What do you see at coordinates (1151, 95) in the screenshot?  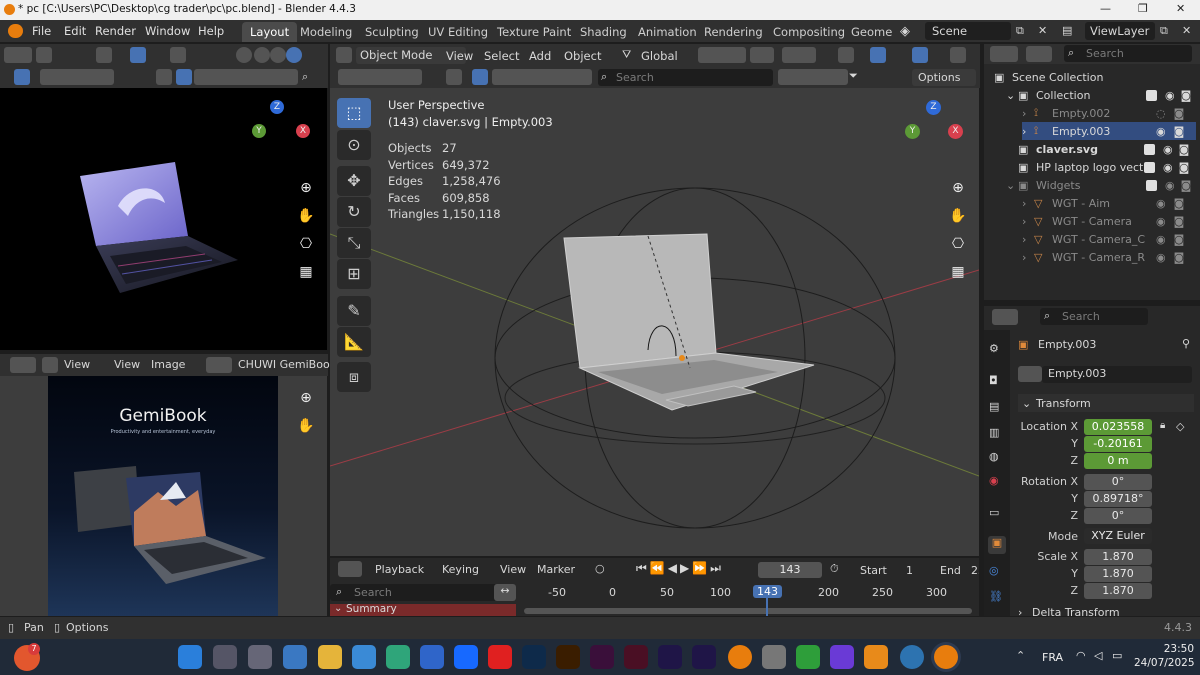 I see `checkbox-icon` at bounding box center [1151, 95].